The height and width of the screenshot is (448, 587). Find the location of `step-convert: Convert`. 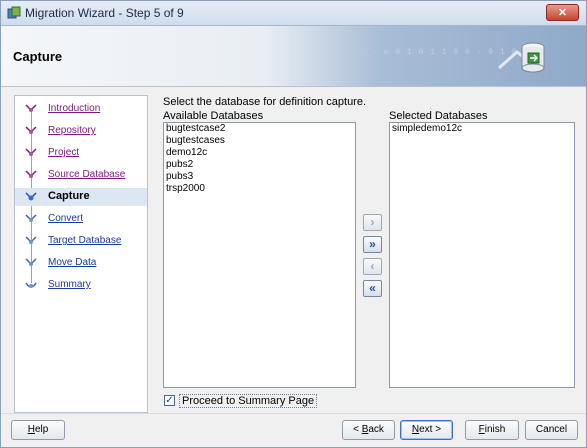

step-convert: Convert is located at coordinates (81, 219).